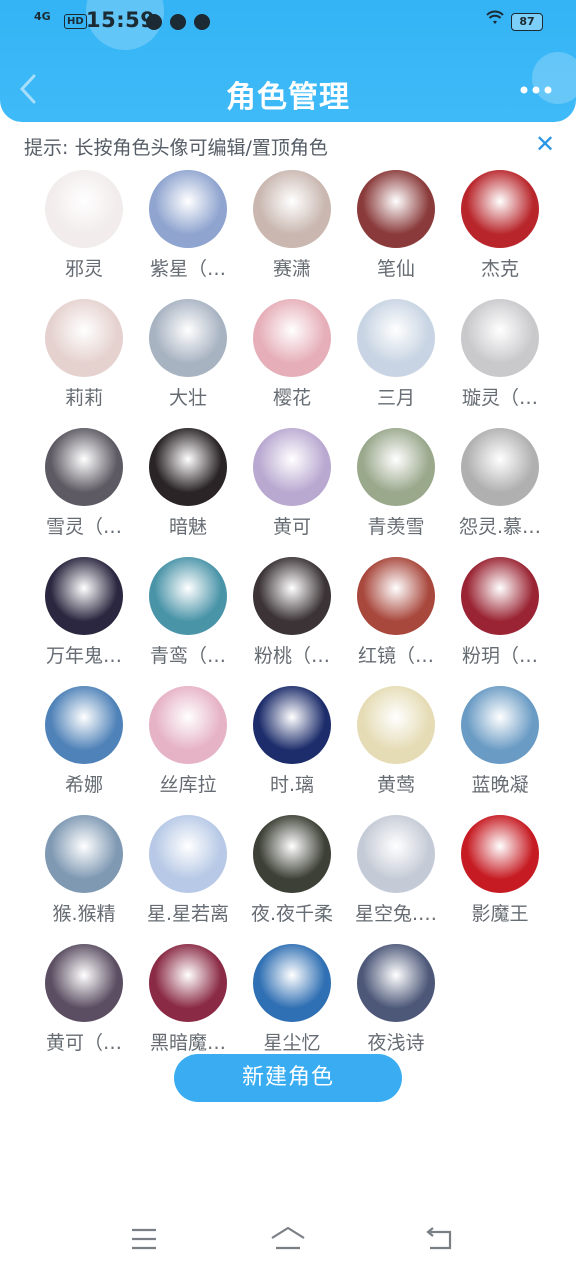 The height and width of the screenshot is (1280, 576). I want to click on role-item: 夜.夜千柔, so click(292, 879).